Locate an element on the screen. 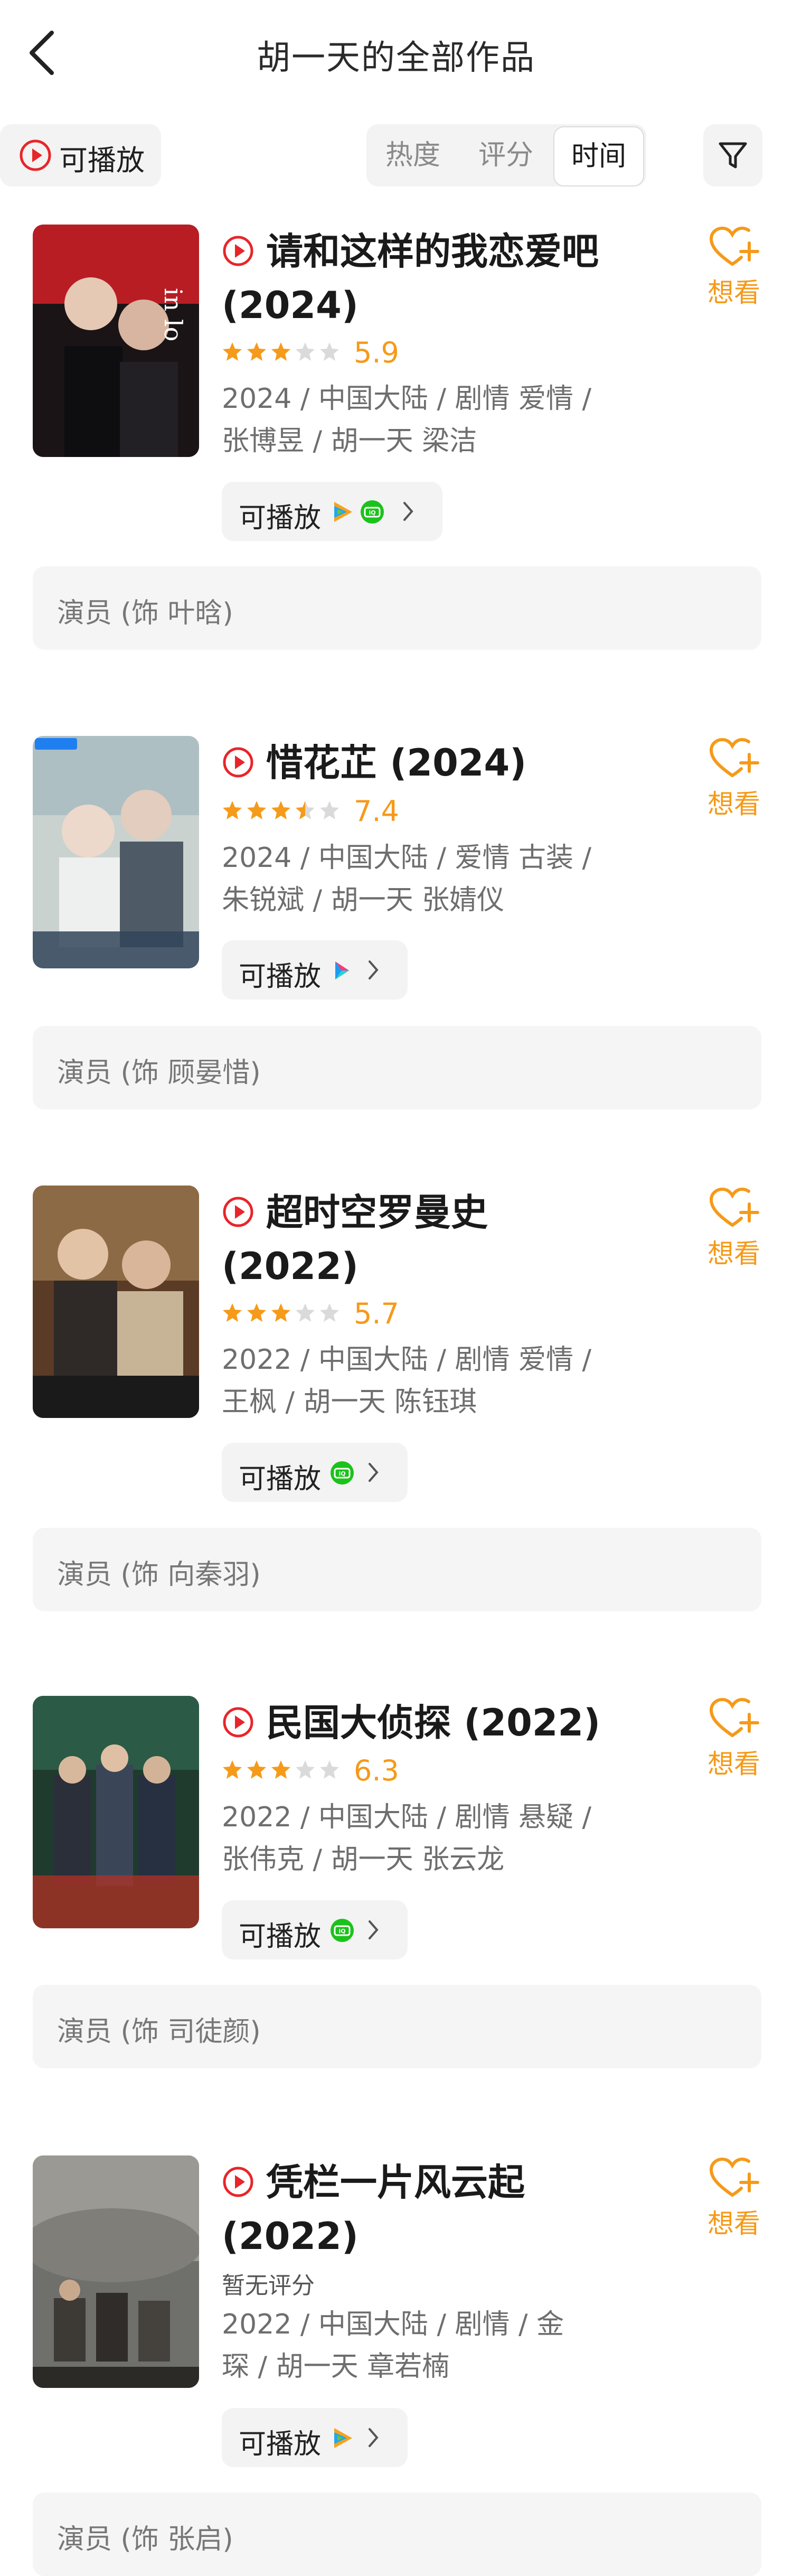  youku-icon is located at coordinates (342, 970).